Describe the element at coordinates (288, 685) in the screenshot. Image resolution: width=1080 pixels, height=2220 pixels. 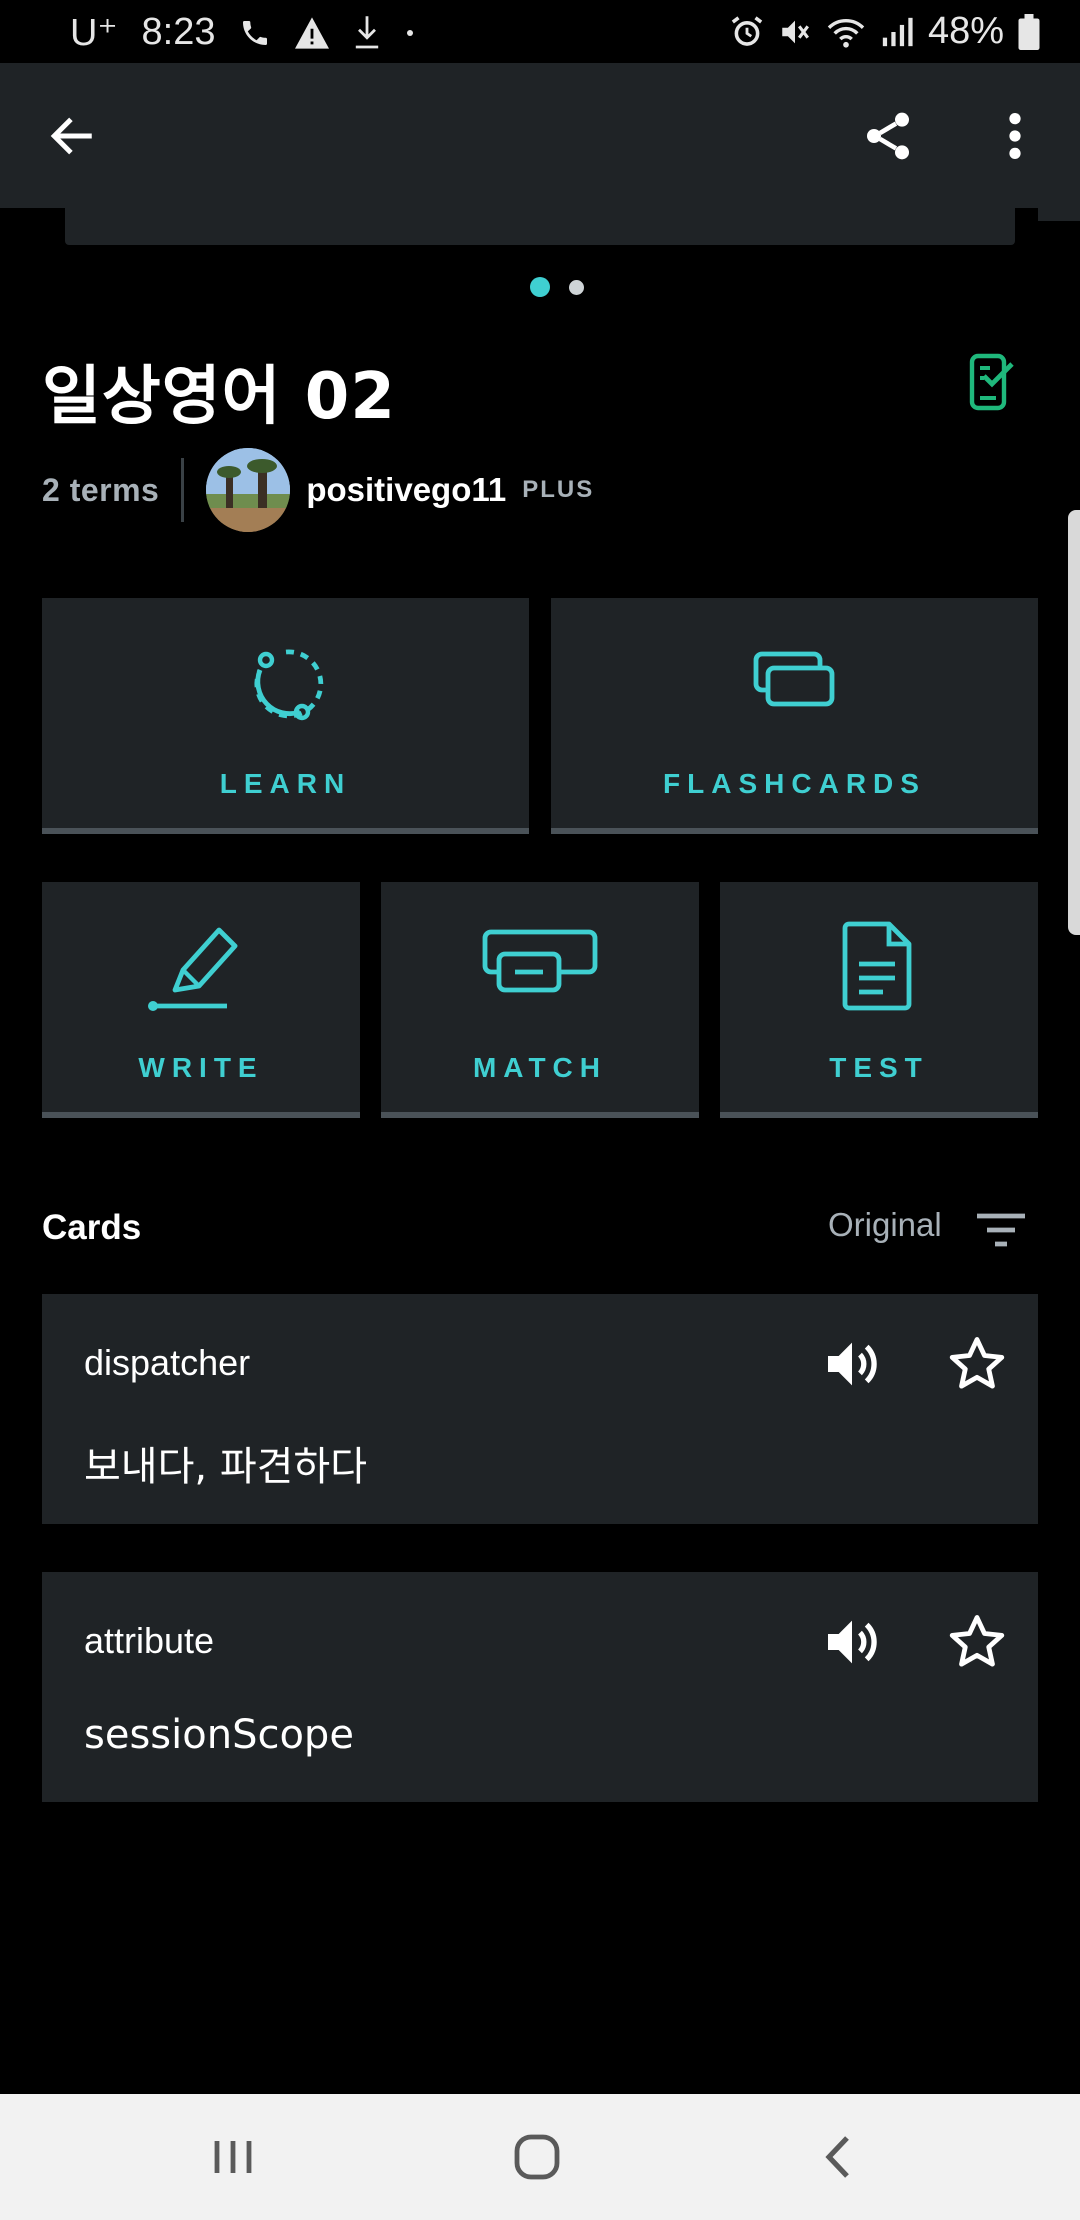
I see `learn-icon` at that location.